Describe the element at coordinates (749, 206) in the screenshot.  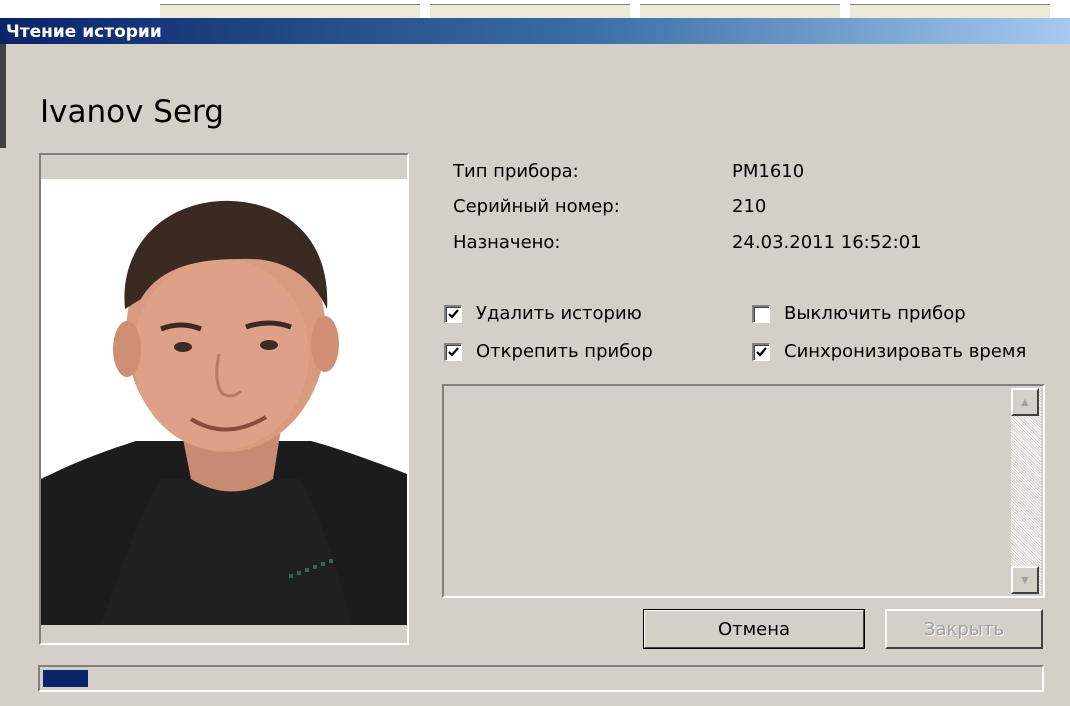
I see `serial-number-value: 210` at that location.